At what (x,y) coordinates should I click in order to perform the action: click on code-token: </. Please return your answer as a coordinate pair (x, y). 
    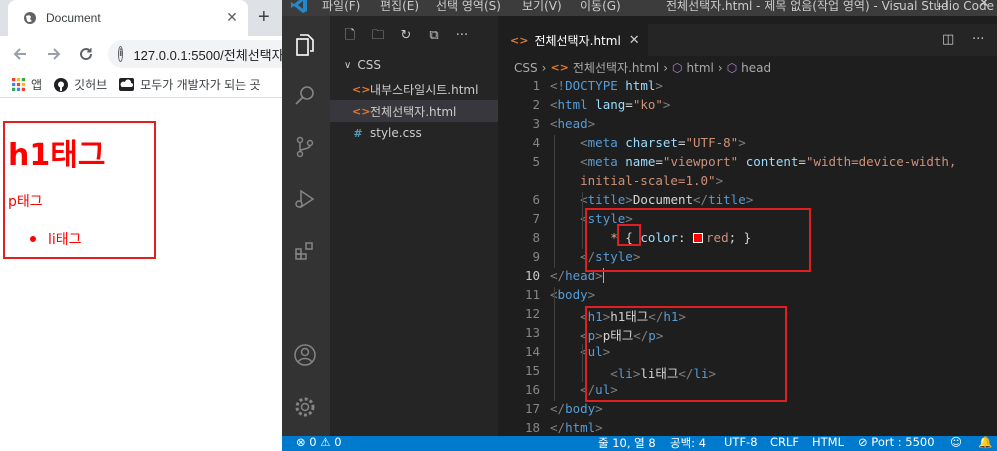
    Looking at the image, I should click on (558, 427).